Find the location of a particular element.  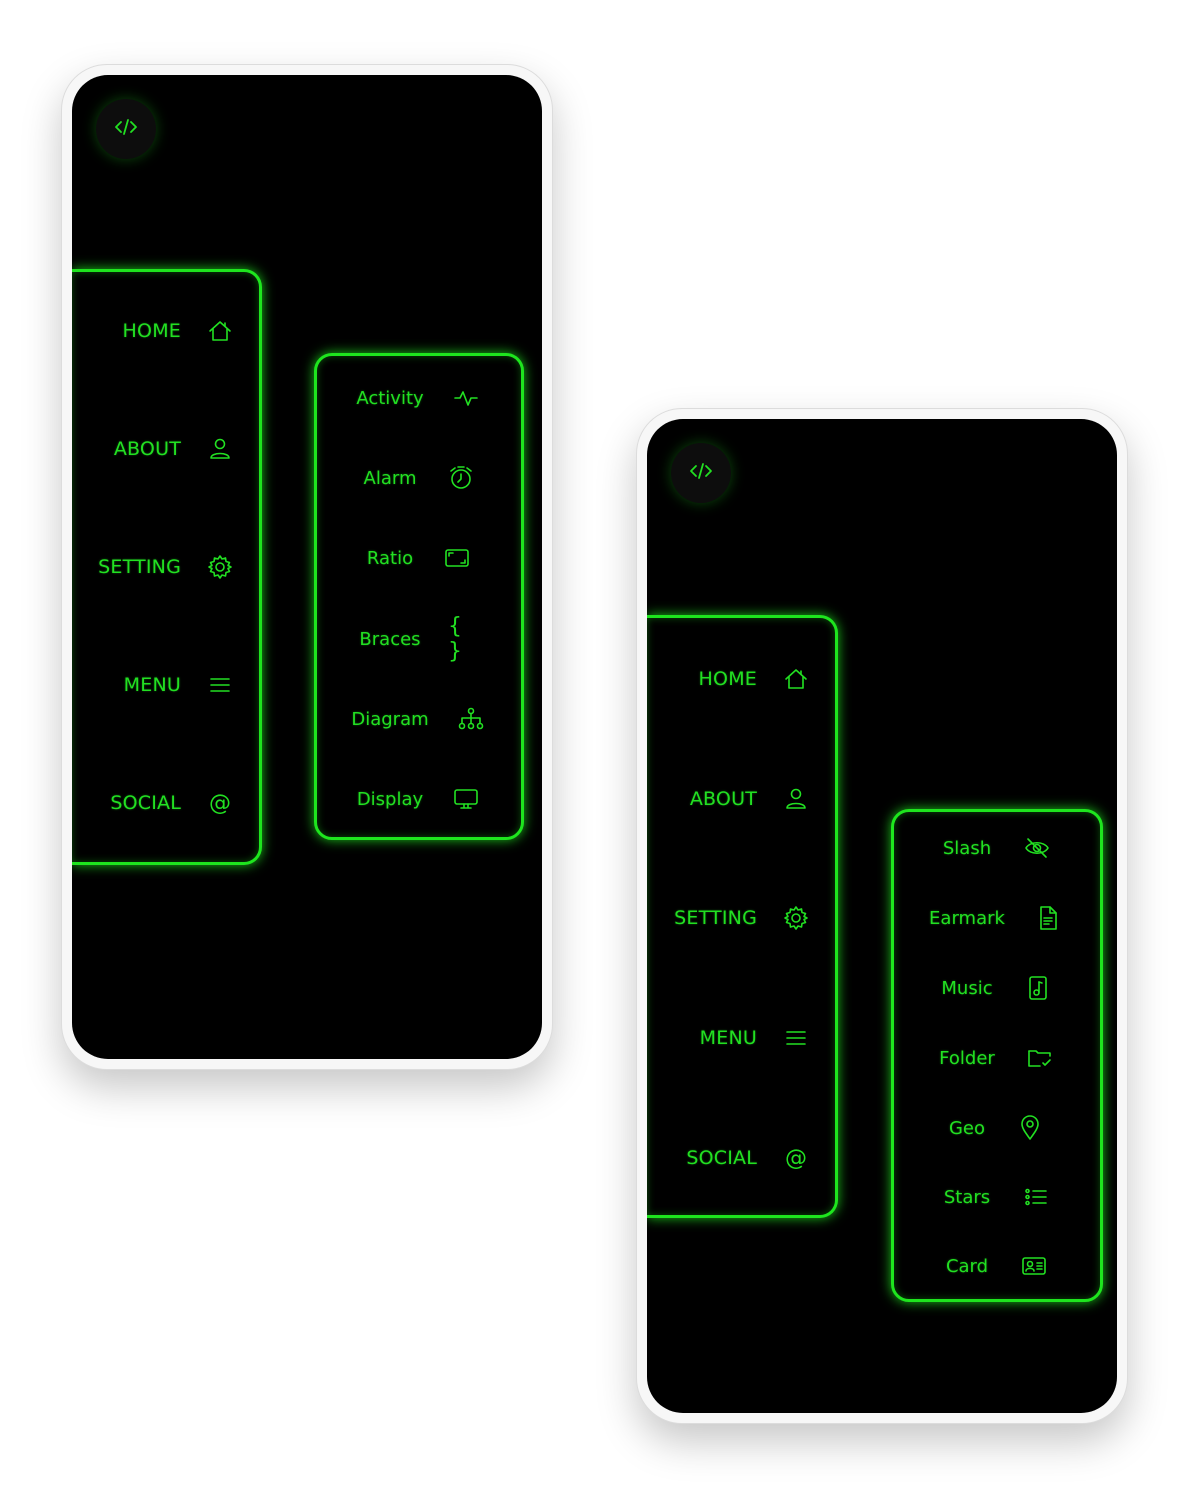

submenu-item-label: Braces is located at coordinates (390, 639).